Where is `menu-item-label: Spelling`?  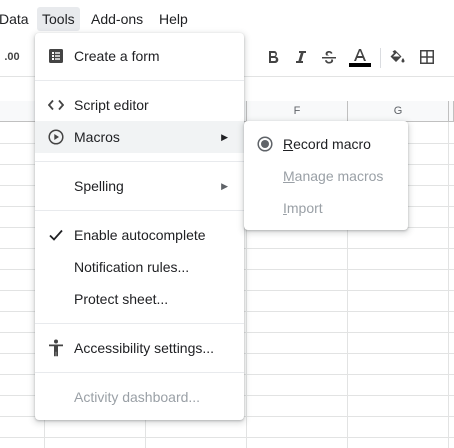
menu-item-label: Spelling is located at coordinates (99, 186).